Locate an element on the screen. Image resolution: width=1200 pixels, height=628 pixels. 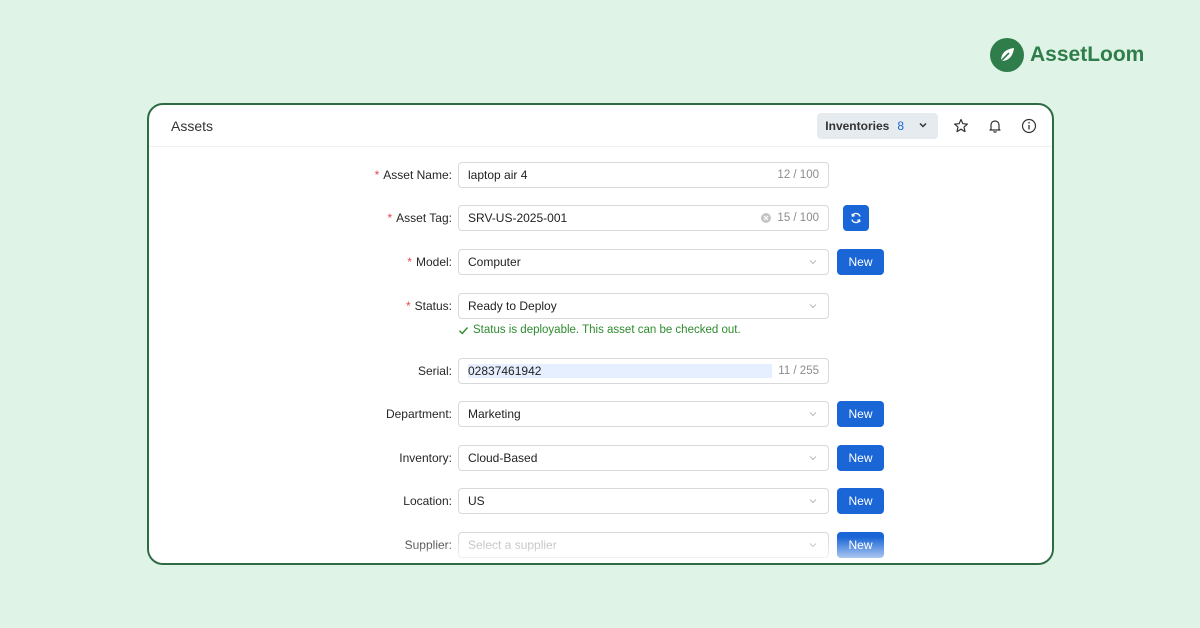
asset-tag-input: SRV-US-2025-001 15 / 100 is located at coordinates (643, 218).